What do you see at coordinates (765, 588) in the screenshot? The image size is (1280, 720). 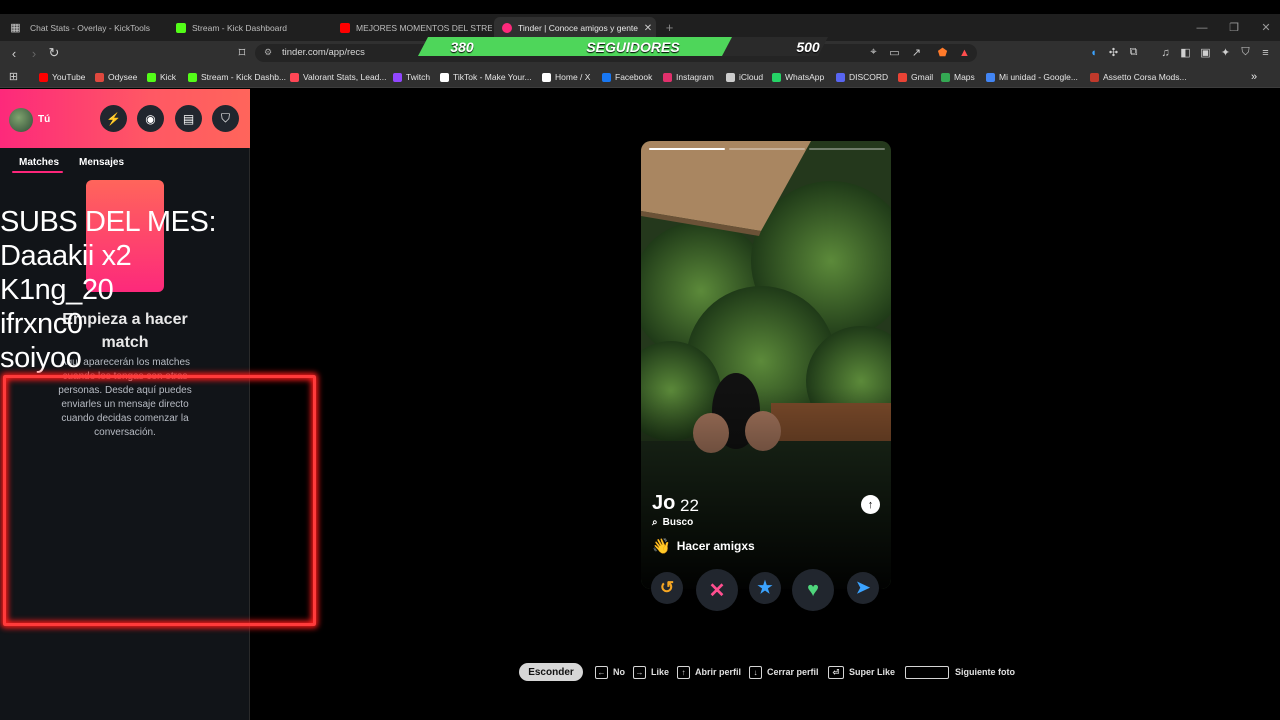 I see `super-like-button: ★` at bounding box center [765, 588].